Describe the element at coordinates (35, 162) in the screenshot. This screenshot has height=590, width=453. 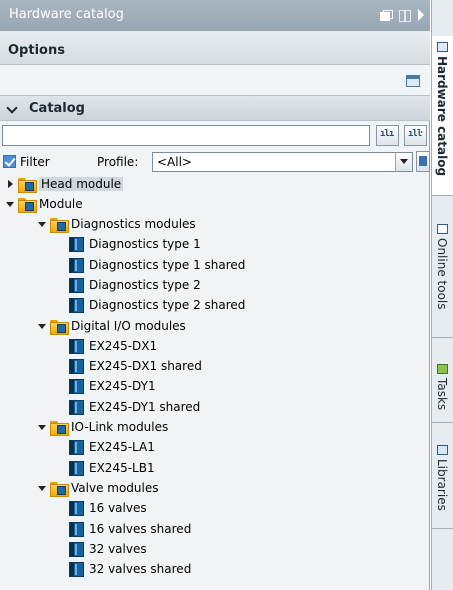
I see `filter-label: Filter` at that location.